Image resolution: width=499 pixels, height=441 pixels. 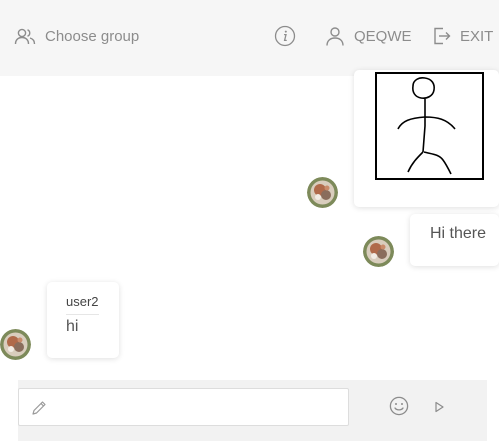 I want to click on emoji-button, so click(x=399, y=408).